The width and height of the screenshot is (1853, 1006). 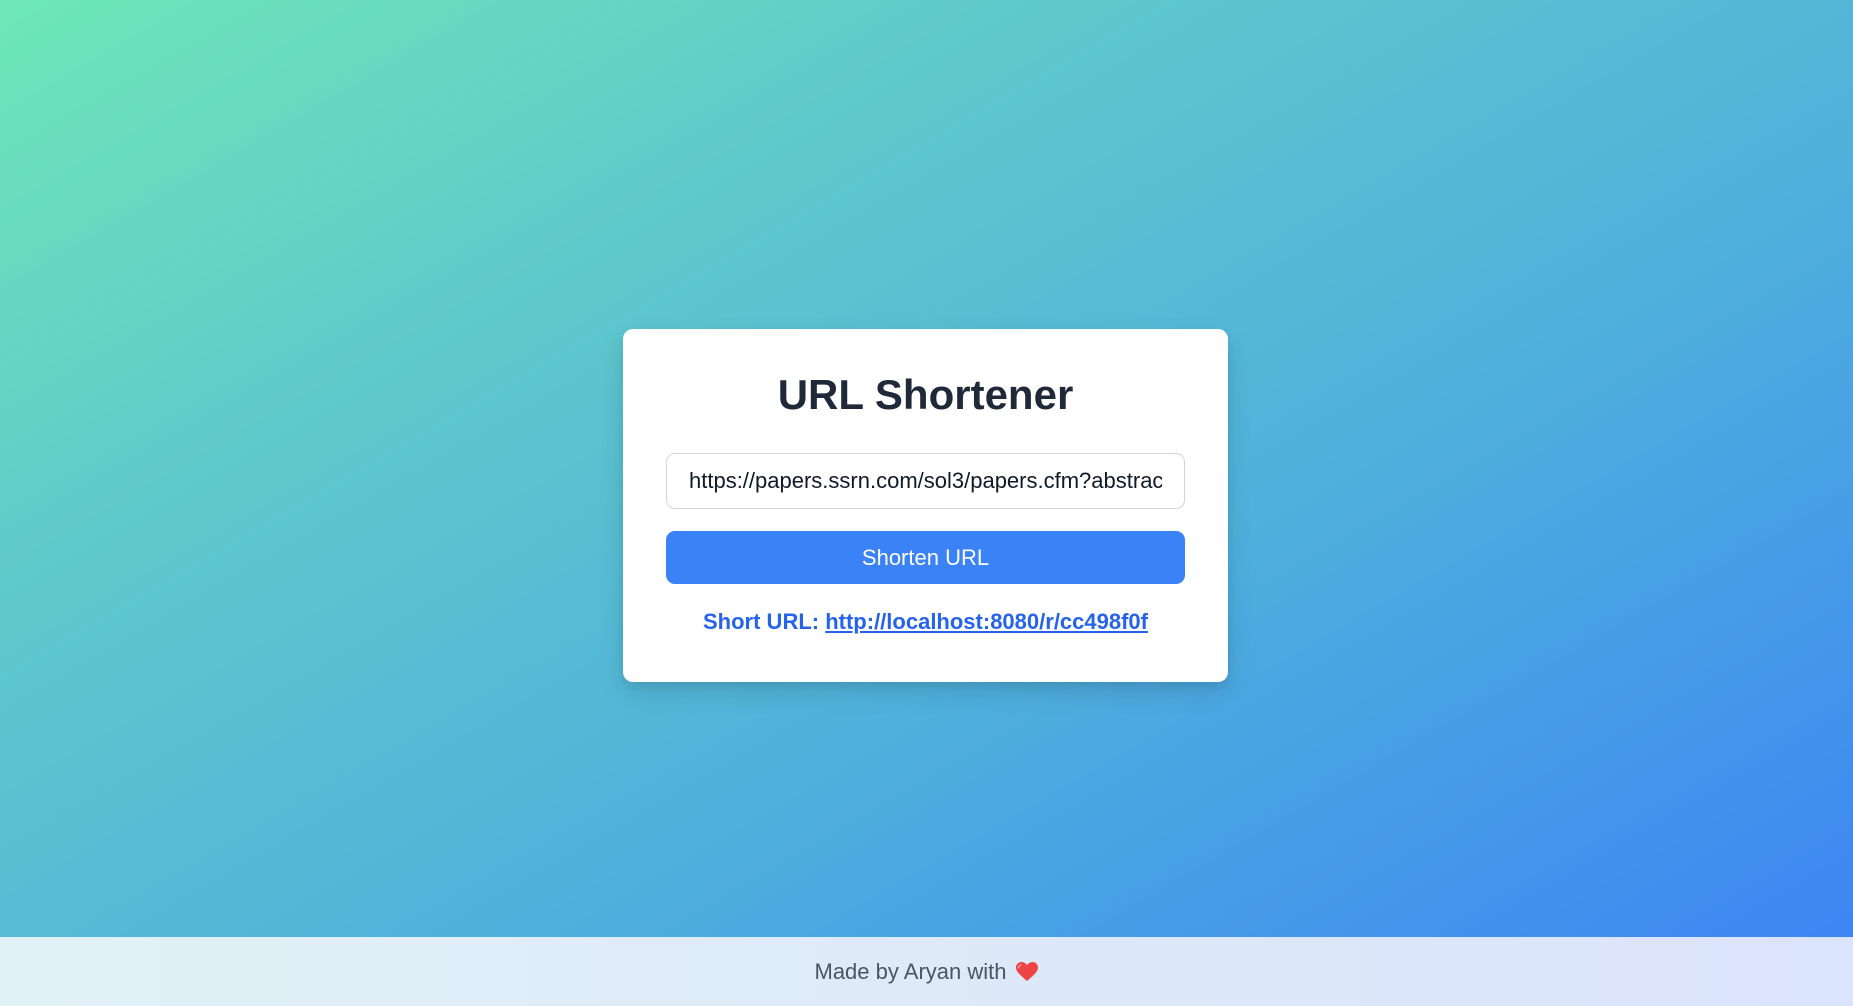 I want to click on shorten-url-button: Shorten URL, so click(x=925, y=557).